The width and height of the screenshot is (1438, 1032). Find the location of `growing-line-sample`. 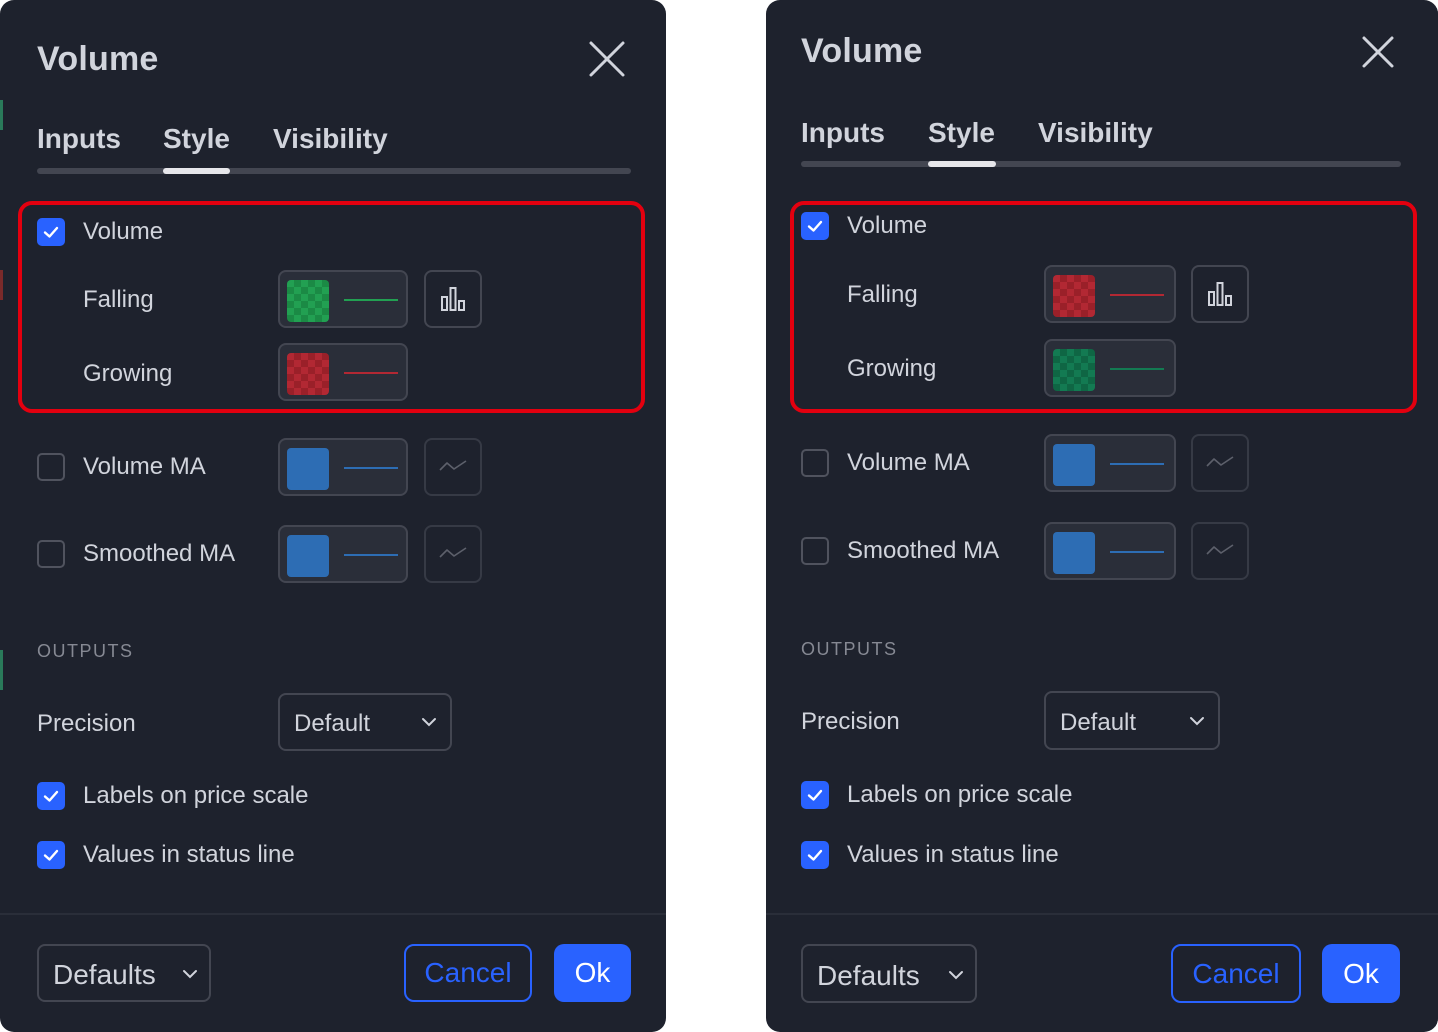

growing-line-sample is located at coordinates (1137, 369).